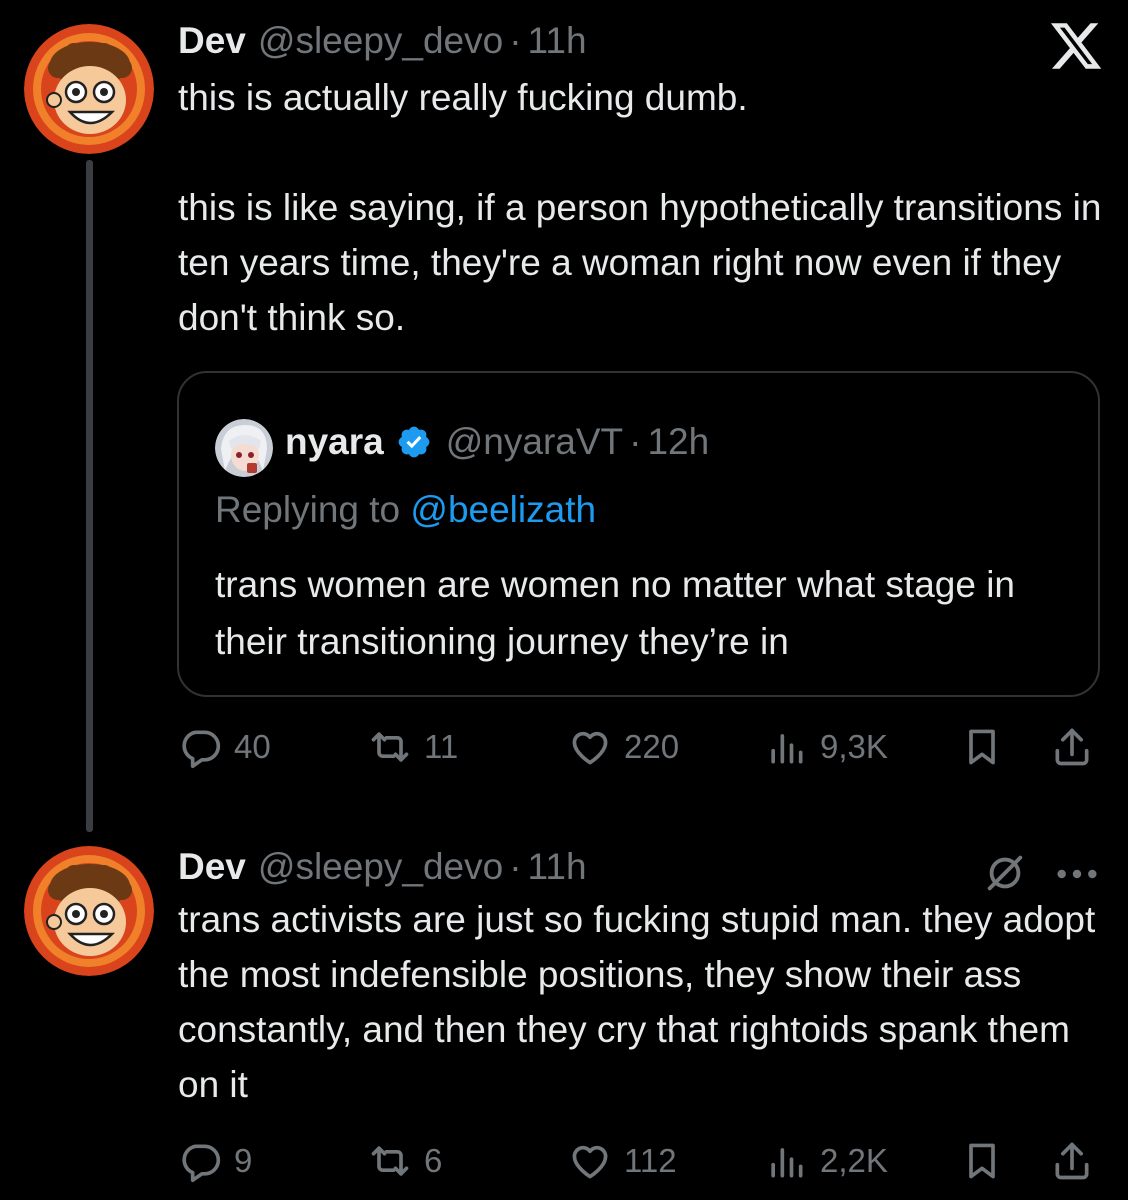  I want to click on reply-count: 9, so click(243, 1160).